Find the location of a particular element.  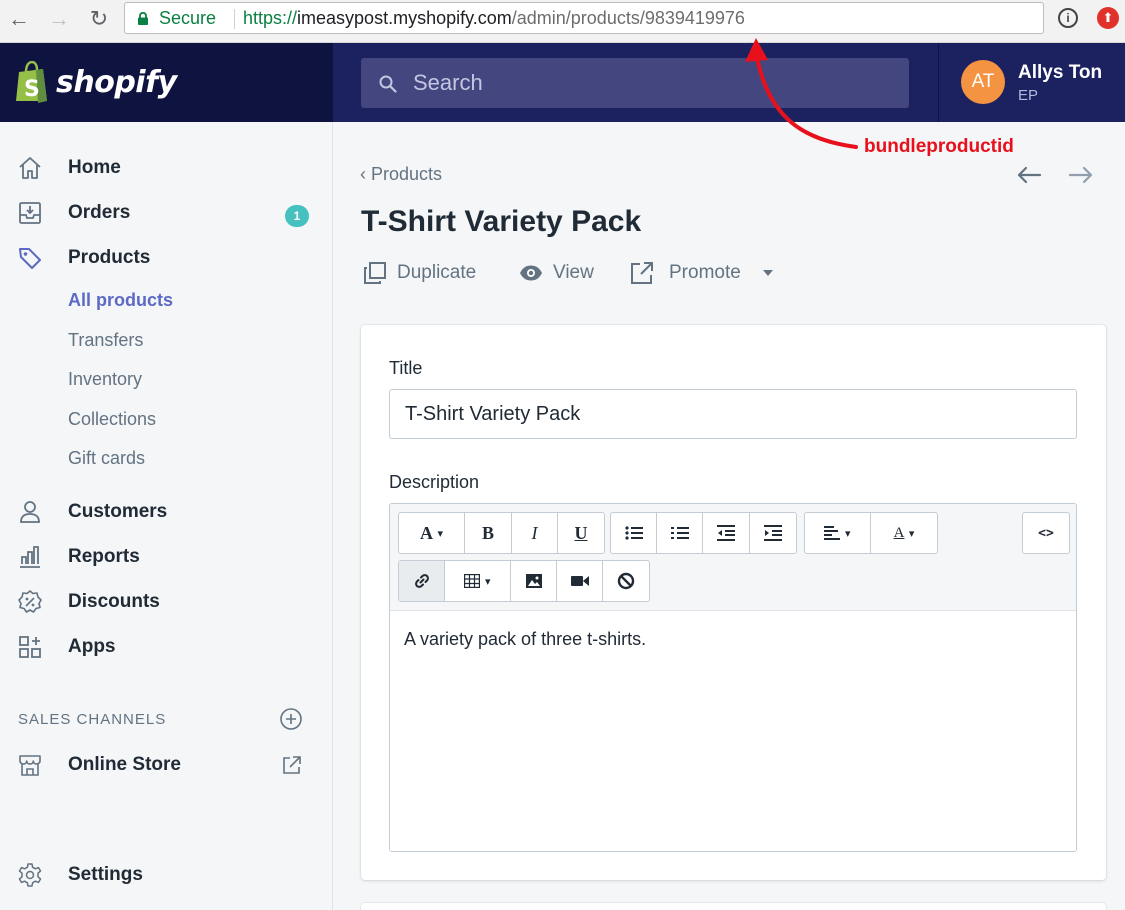

toolbar-group-format: ▾ A ▾ is located at coordinates (871, 533).